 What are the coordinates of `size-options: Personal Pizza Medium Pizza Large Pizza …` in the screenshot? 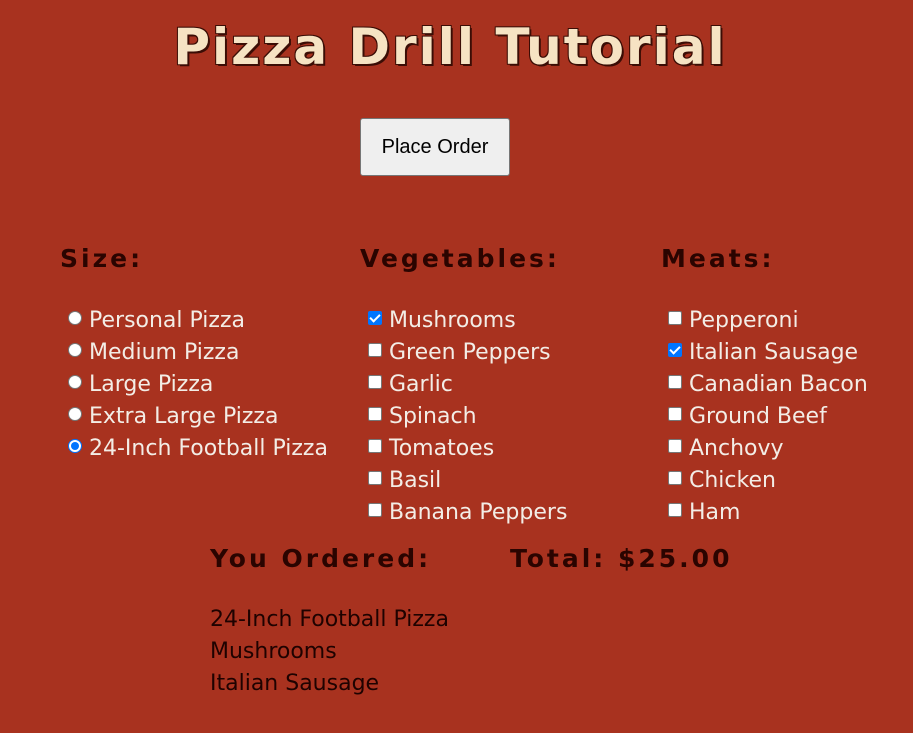 It's located at (198, 384).